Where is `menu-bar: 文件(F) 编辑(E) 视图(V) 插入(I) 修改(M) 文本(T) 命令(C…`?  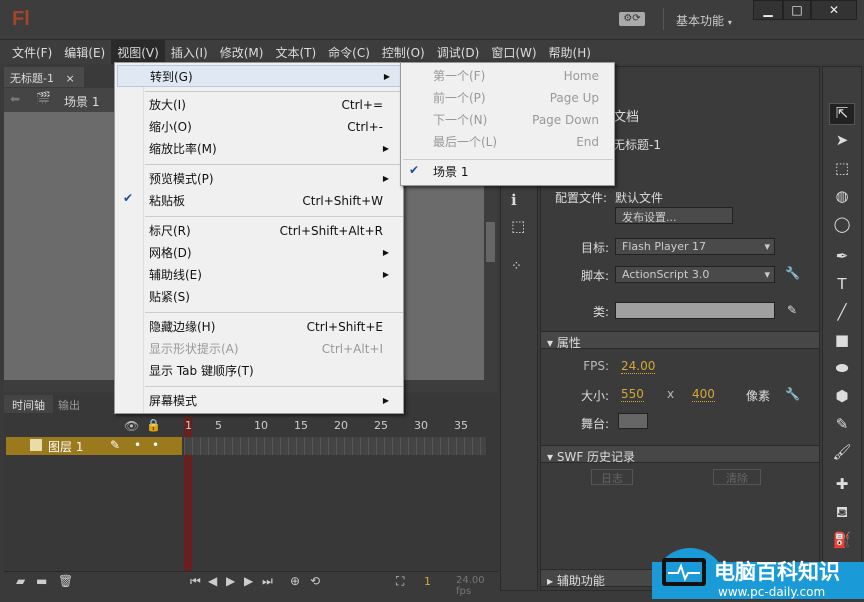 menu-bar: 文件(F) 编辑(E) 视图(V) 插入(I) 修改(M) 文本(T) 命令(C… is located at coordinates (432, 52).